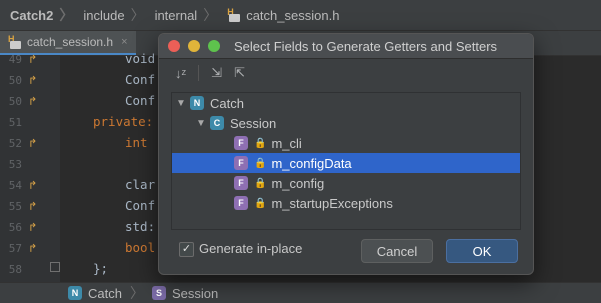  Describe the element at coordinates (174, 46) in the screenshot. I see `close-window-button` at that location.